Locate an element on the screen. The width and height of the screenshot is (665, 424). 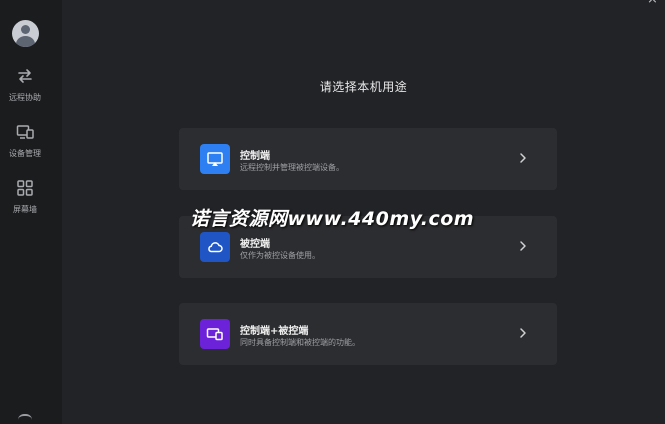
screen-cast-icon is located at coordinates (215, 159).